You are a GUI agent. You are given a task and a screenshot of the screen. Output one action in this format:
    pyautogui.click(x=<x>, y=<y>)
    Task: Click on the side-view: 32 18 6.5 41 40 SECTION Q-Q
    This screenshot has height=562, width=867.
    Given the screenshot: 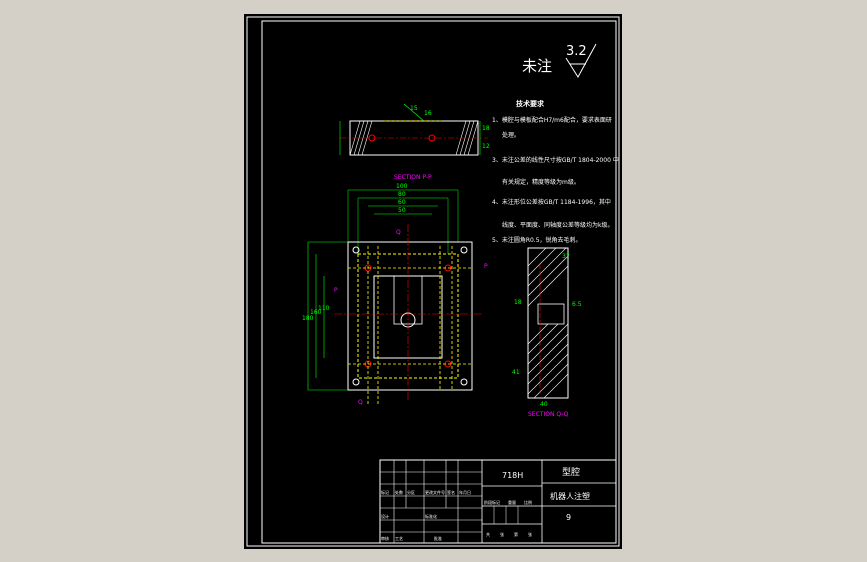 What is the action you would take?
    pyautogui.click(x=547, y=332)
    